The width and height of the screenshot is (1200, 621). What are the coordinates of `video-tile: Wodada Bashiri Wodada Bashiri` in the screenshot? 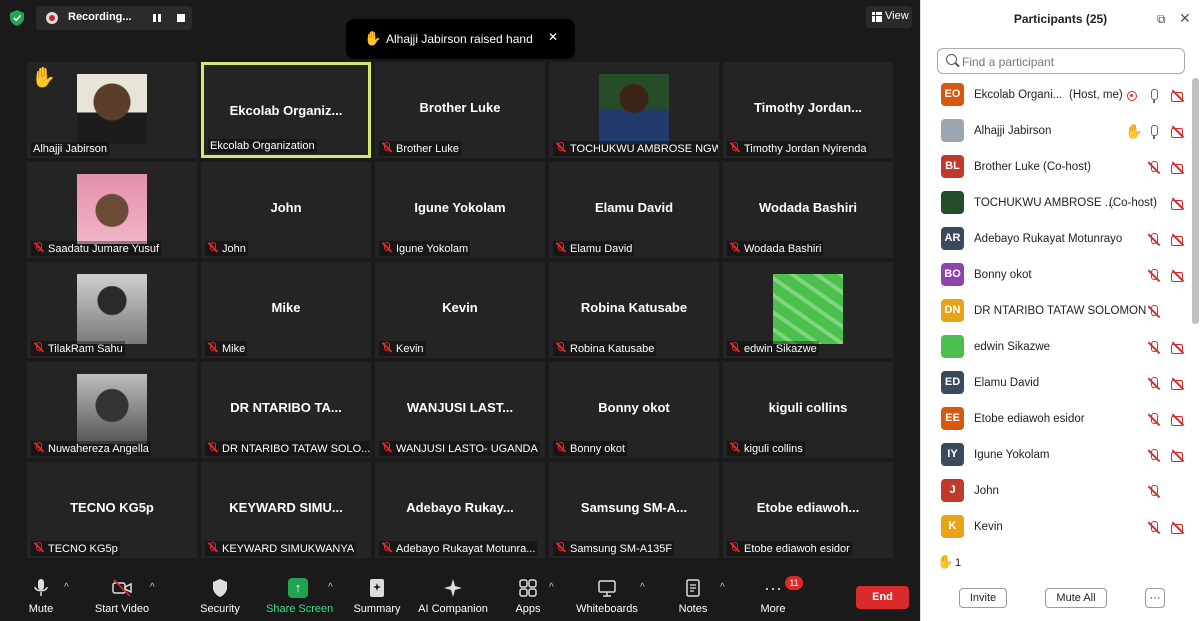 It's located at (808, 210).